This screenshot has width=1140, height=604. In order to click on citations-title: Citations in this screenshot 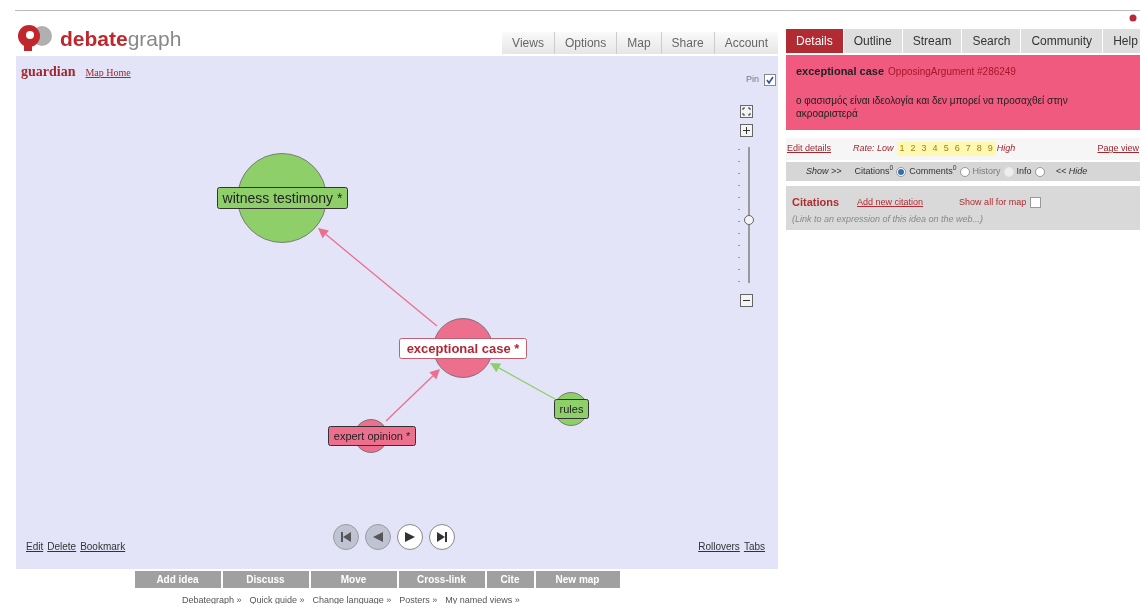, I will do `click(816, 202)`.